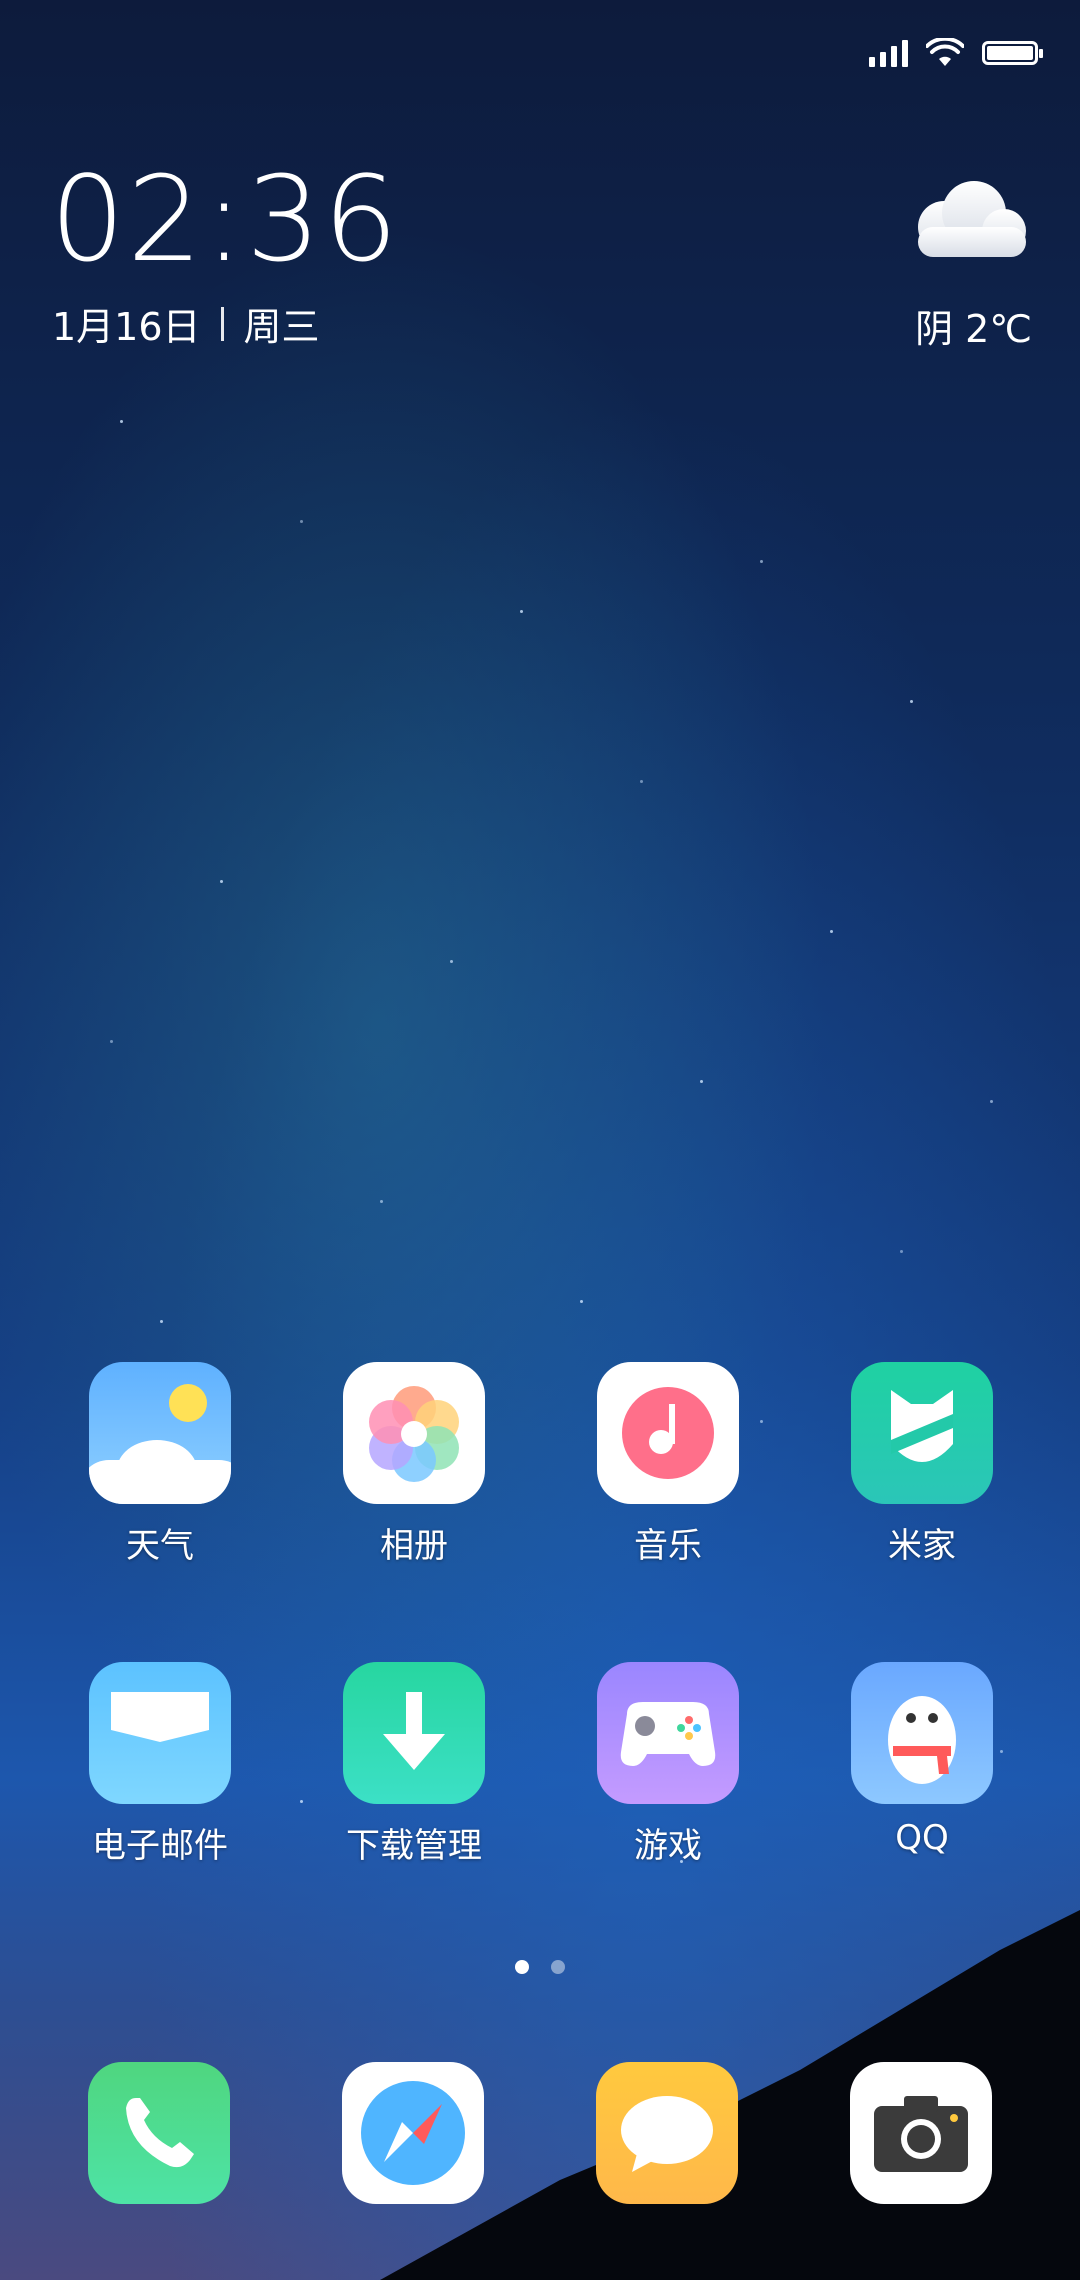  What do you see at coordinates (413, 2133) in the screenshot?
I see `browser-compass-icon` at bounding box center [413, 2133].